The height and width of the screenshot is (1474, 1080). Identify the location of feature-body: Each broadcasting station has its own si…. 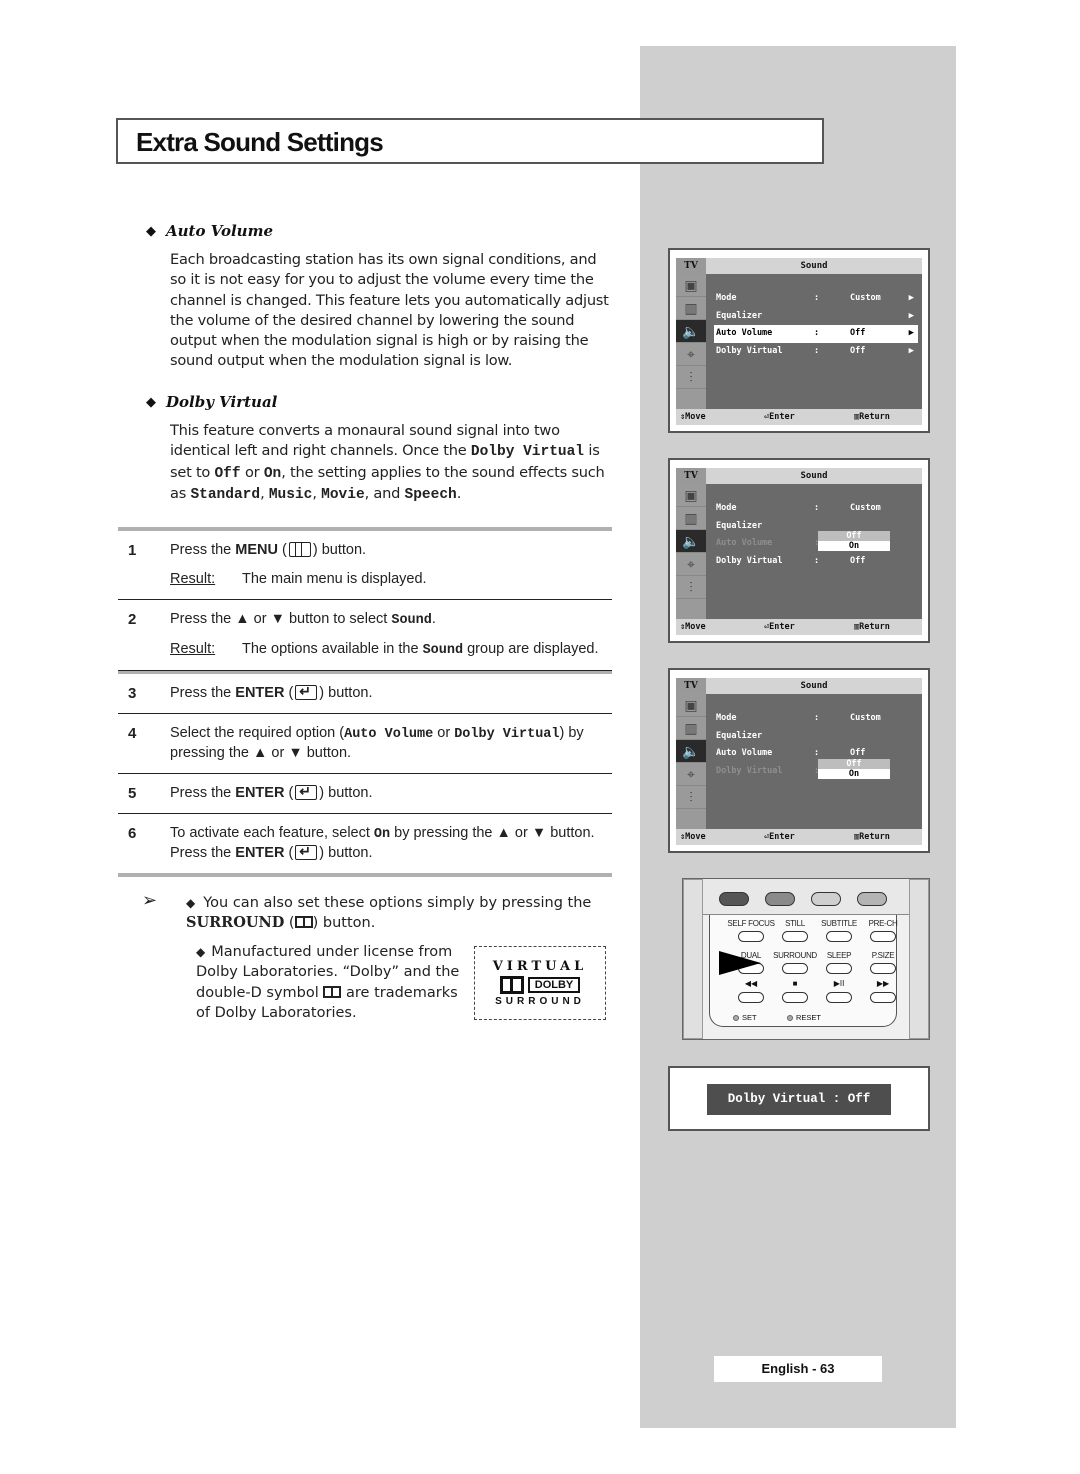
(389, 310).